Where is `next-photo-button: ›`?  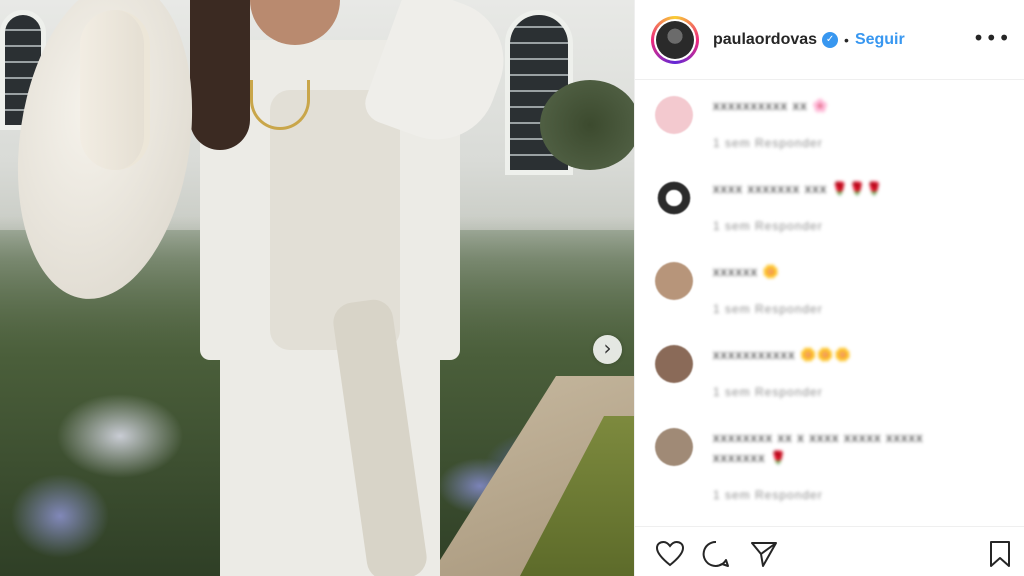
next-photo-button: › is located at coordinates (607, 349).